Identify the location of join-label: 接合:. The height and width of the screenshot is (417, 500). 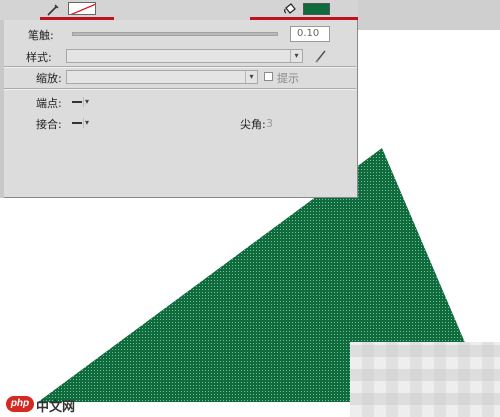
(49, 124).